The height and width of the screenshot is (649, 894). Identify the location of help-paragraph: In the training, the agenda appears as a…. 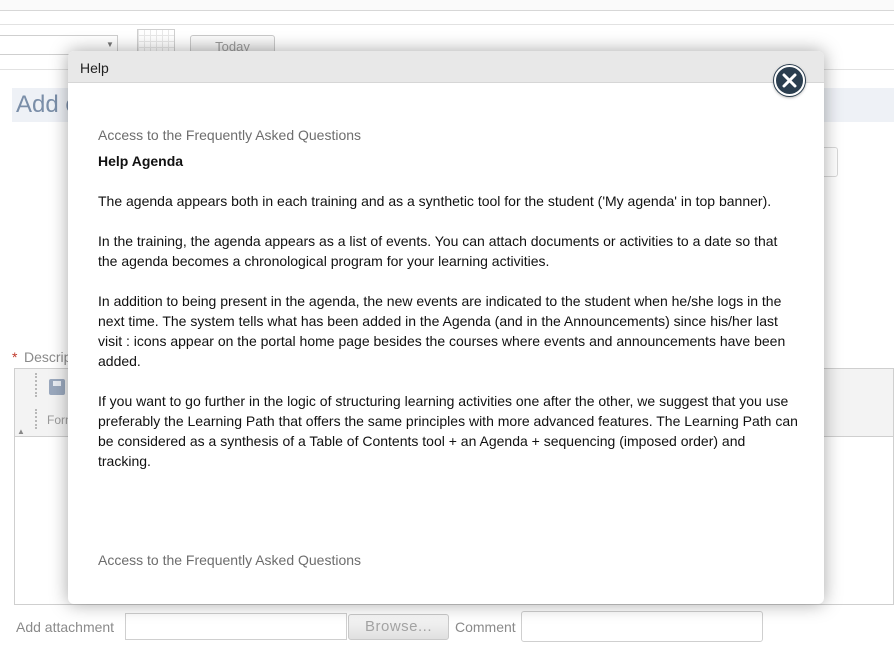
(438, 251).